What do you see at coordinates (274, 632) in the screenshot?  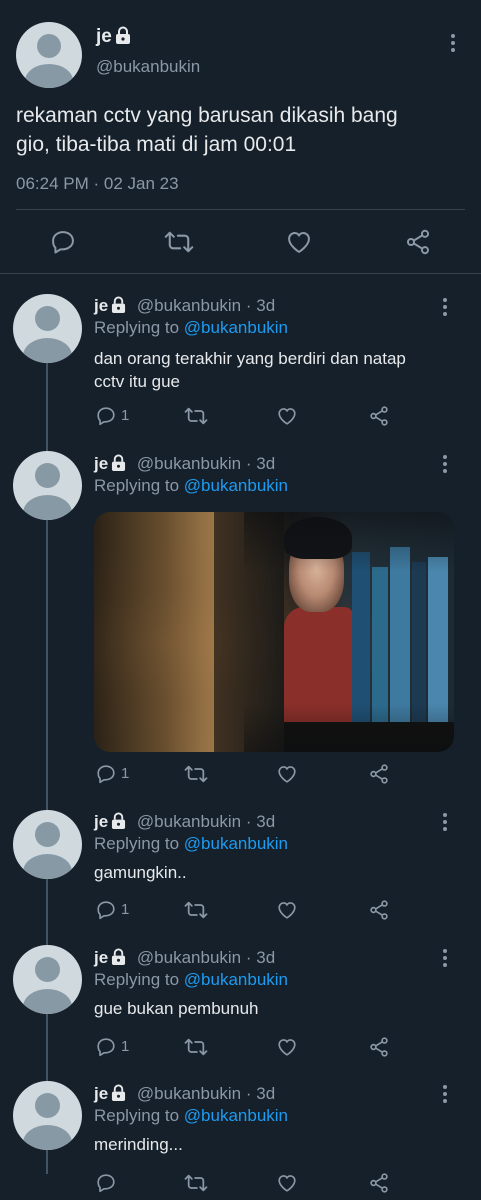 I see `tweet-photo` at bounding box center [274, 632].